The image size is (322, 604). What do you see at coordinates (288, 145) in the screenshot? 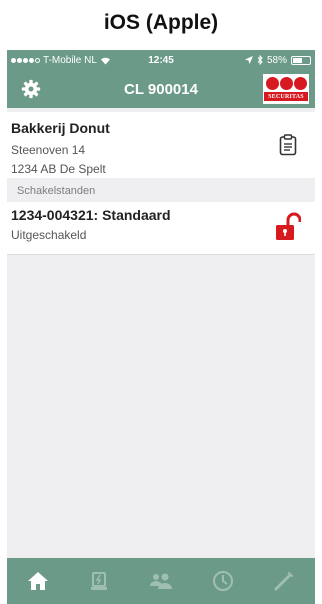
I see `clipboard-icon` at bounding box center [288, 145].